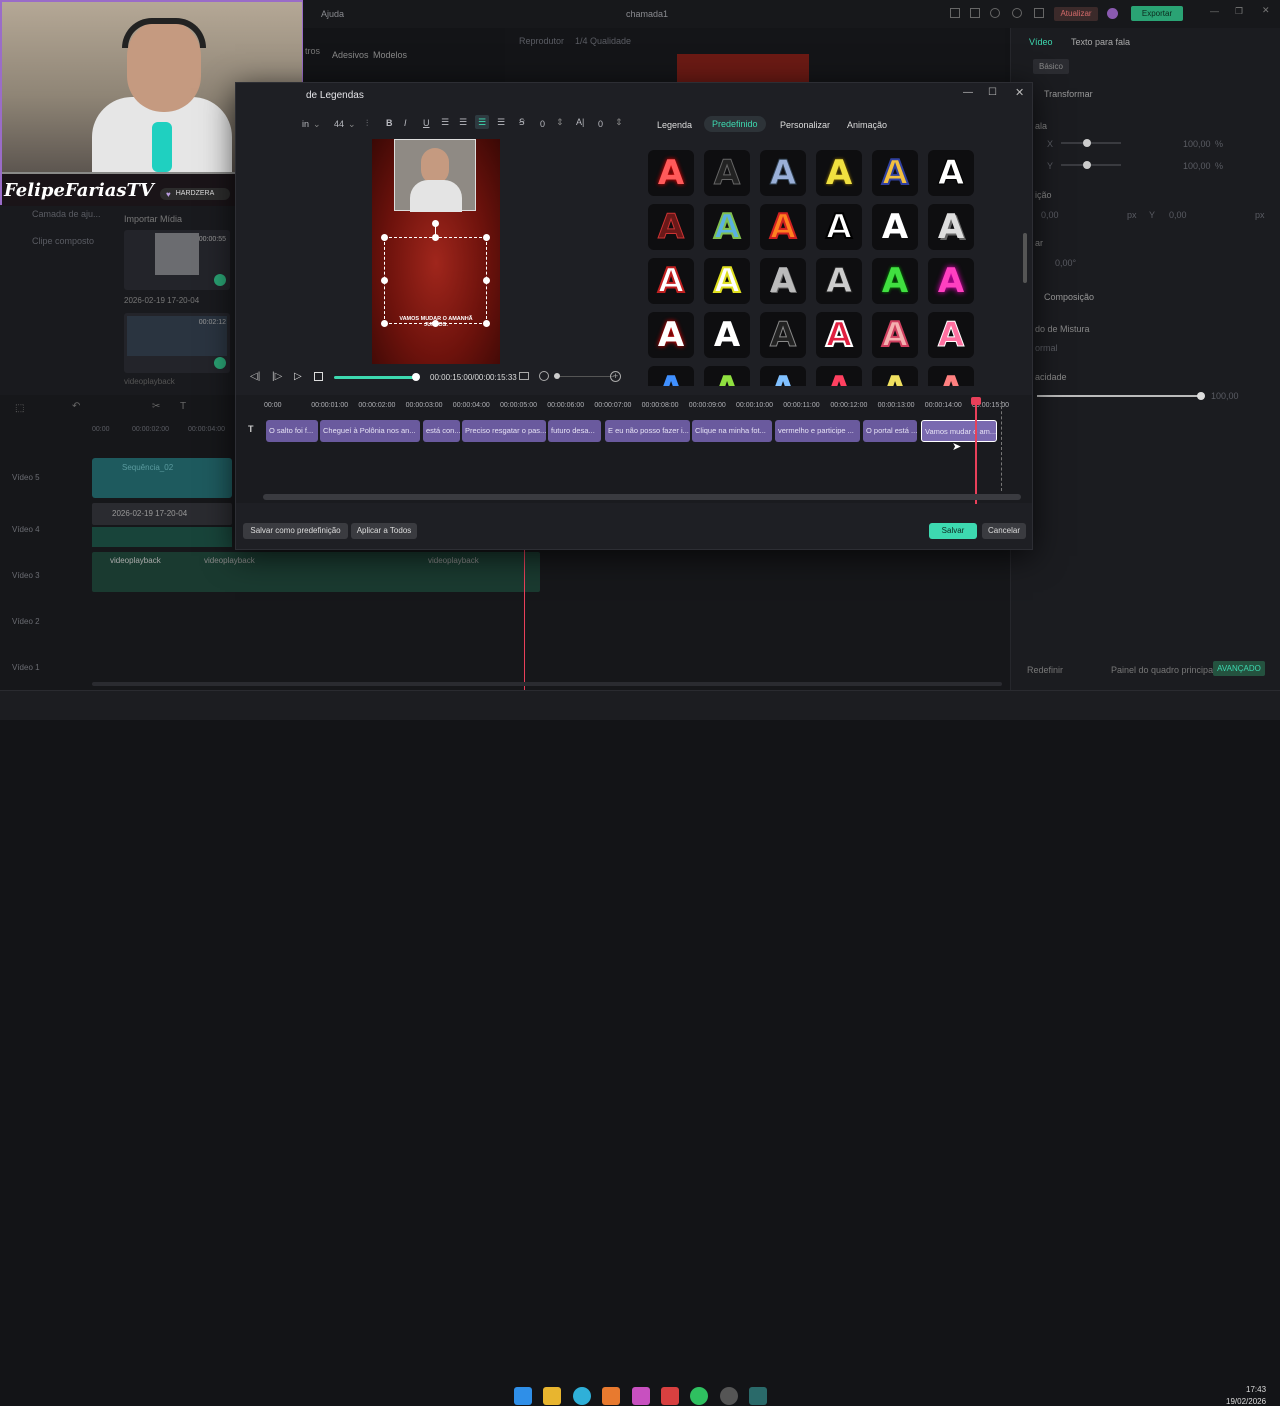 This screenshot has height=1406, width=1280. Describe the element at coordinates (729, 1396) in the screenshot. I see `obs-icon` at that location.